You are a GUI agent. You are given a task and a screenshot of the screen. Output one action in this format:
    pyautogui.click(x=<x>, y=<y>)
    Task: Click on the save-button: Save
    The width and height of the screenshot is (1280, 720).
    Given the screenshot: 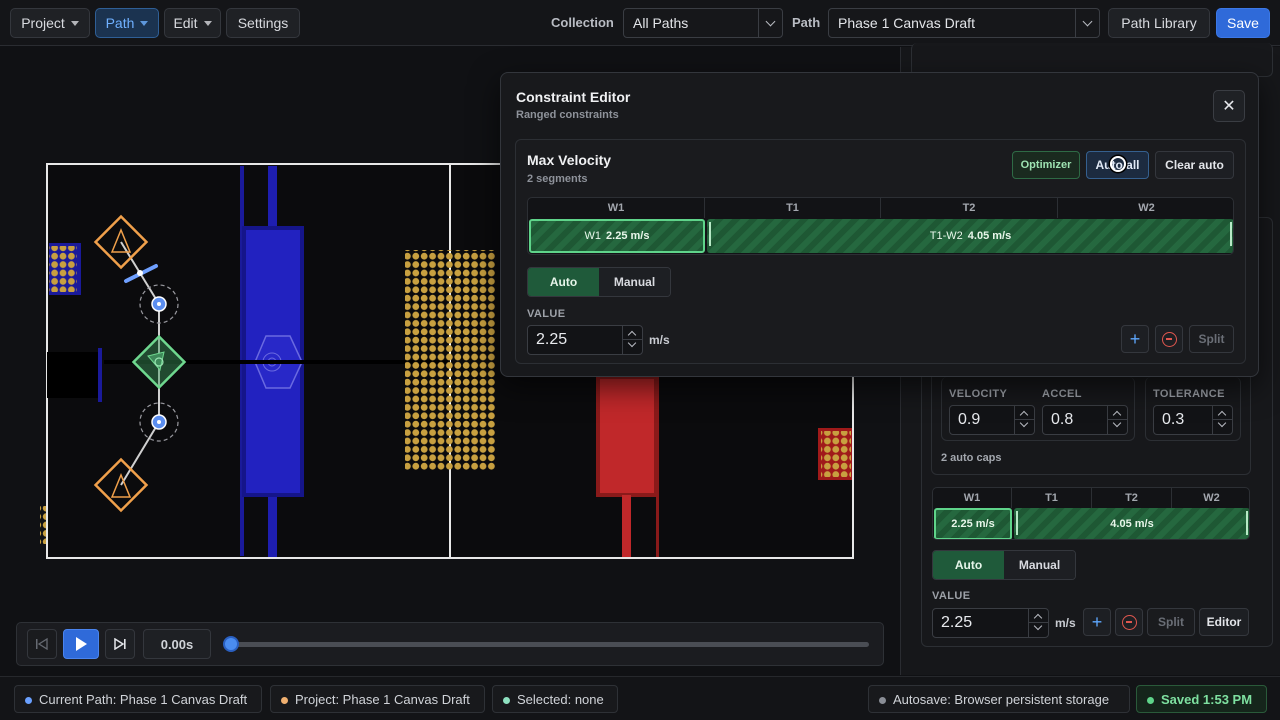 What is the action you would take?
    pyautogui.click(x=1243, y=23)
    